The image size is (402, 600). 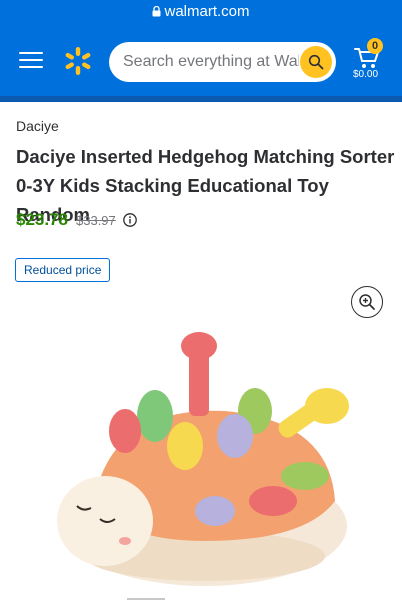 What do you see at coordinates (201, 99) in the screenshot?
I see `header-divider` at bounding box center [201, 99].